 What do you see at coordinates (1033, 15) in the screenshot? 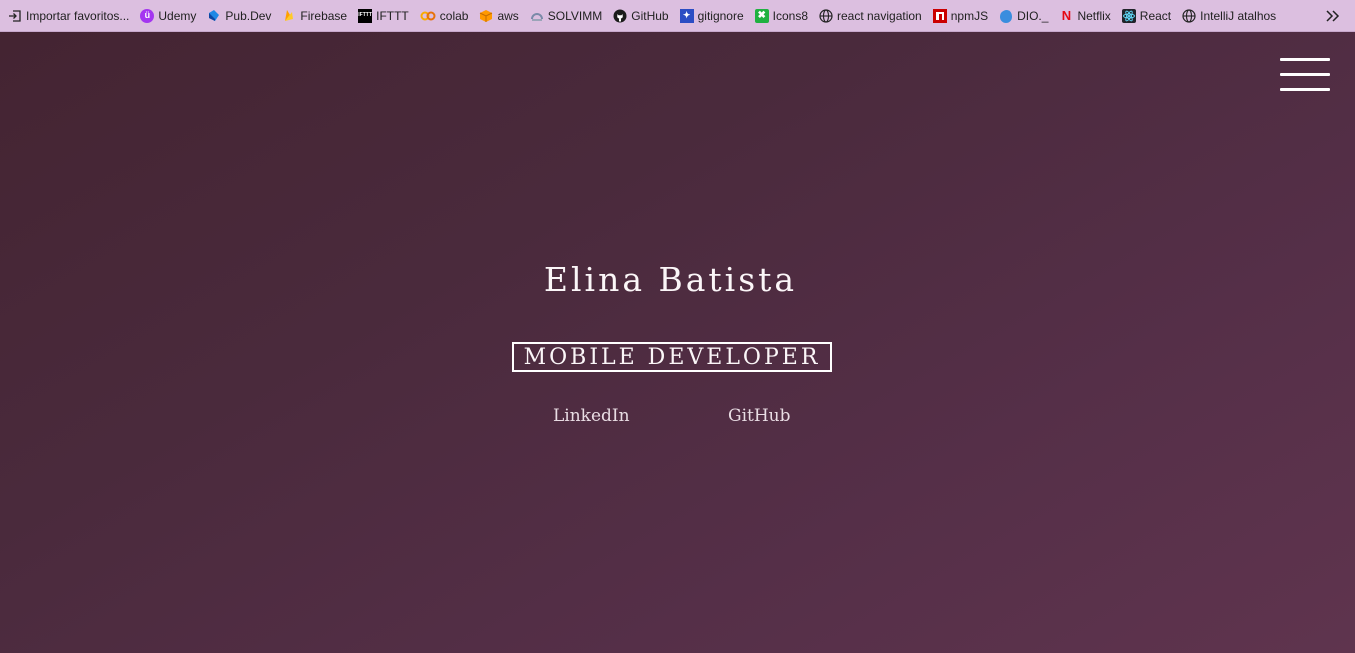
I see `bookmark-label: DIO._` at bounding box center [1033, 15].